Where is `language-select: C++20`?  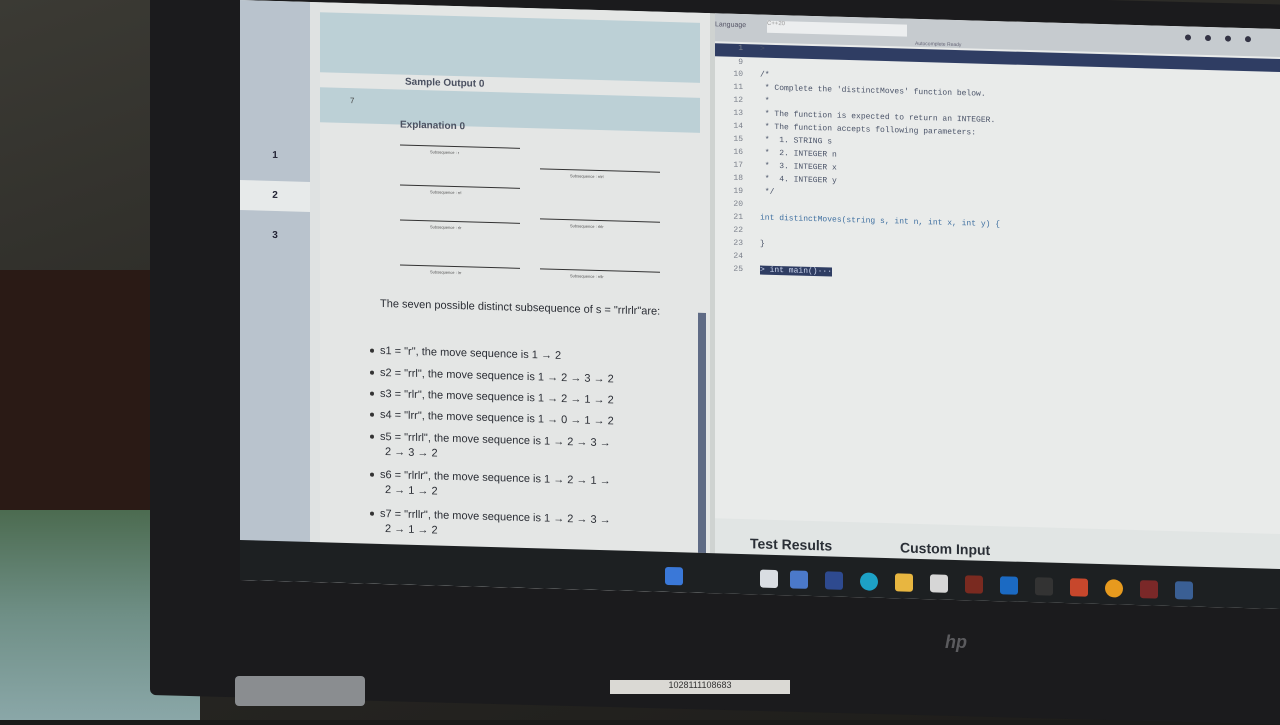 language-select: C++20 is located at coordinates (837, 28).